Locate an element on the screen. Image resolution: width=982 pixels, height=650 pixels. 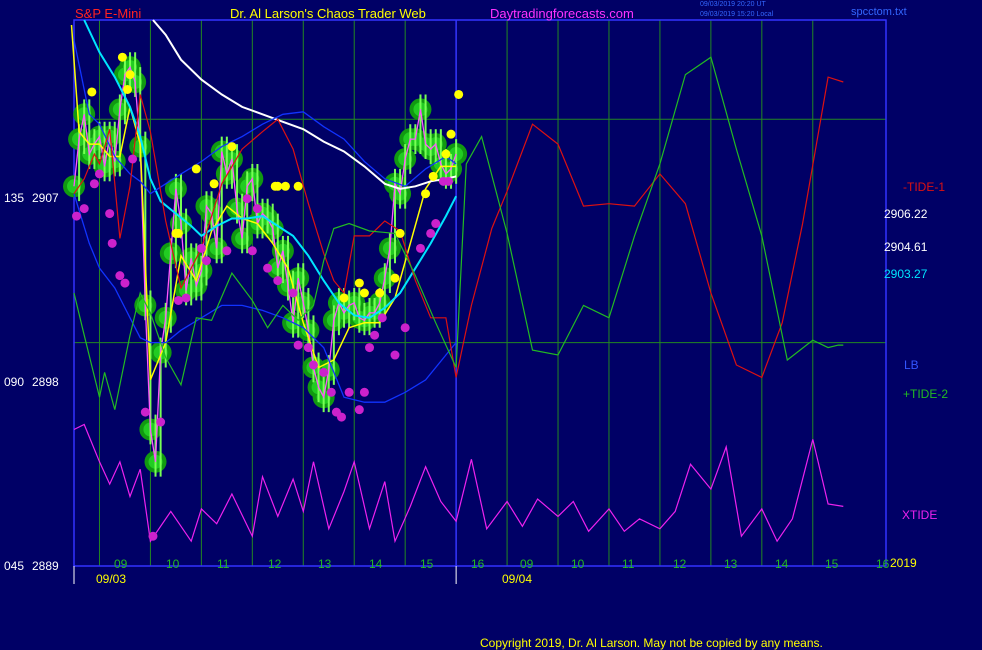
value-label-1: 2906.22 is located at coordinates (906, 214).